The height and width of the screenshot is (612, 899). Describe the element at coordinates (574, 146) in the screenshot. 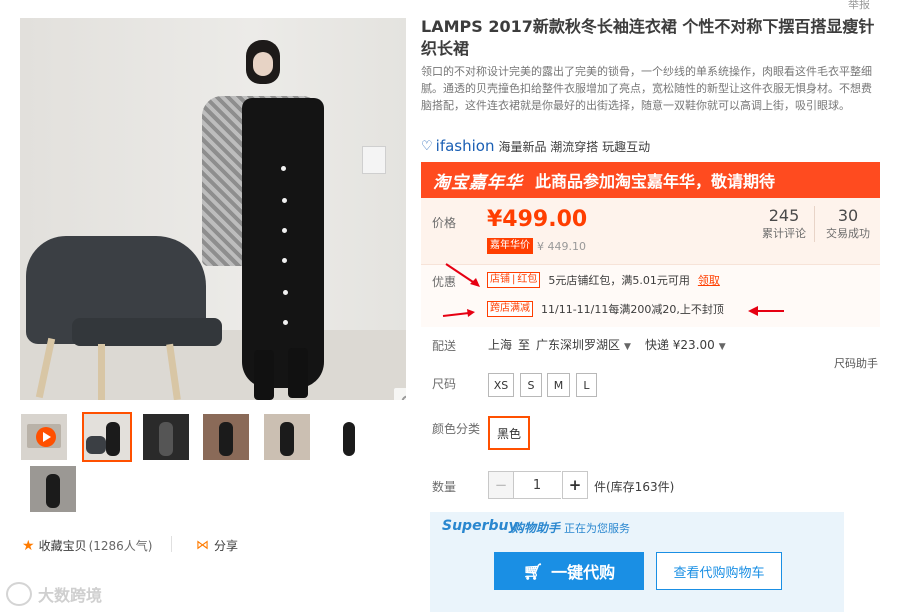

I see `ifashion-tagline: 海量新品 潮流穿搭 玩趣互动` at that location.